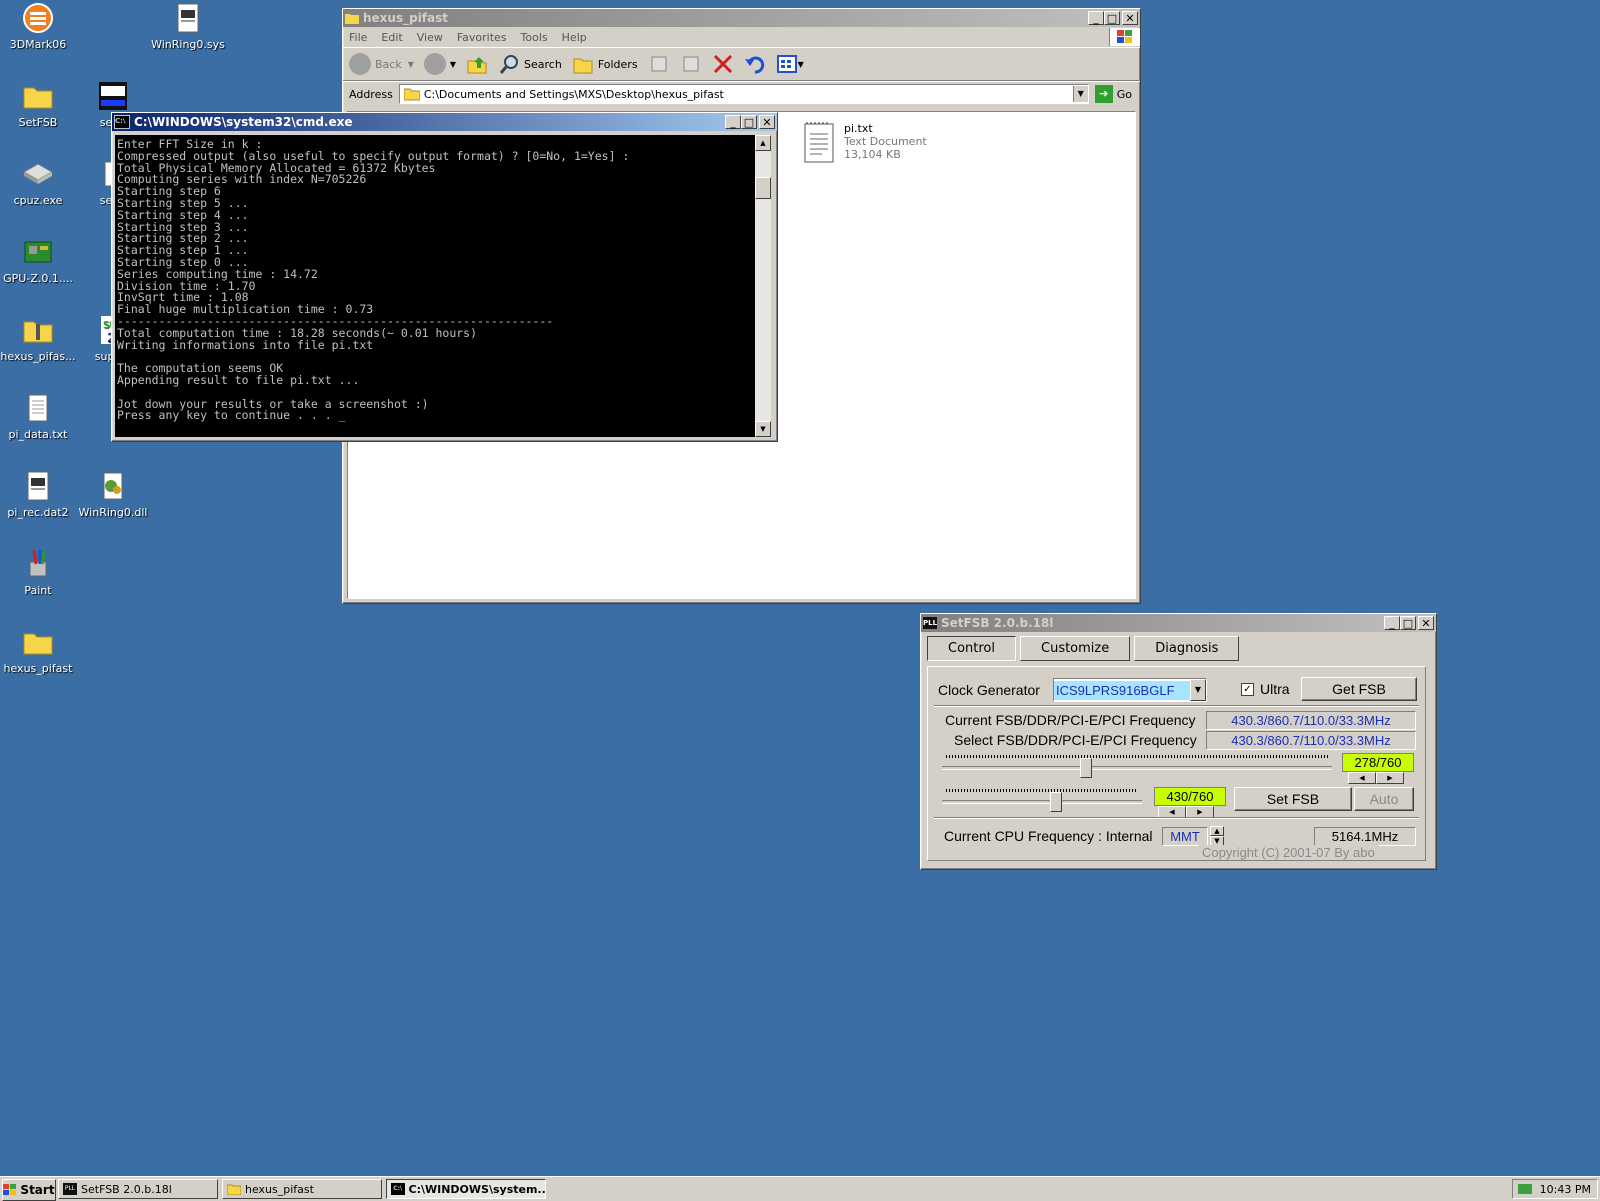 The height and width of the screenshot is (1201, 1600). I want to click on clock-generator-label: Clock Generator, so click(989, 690).